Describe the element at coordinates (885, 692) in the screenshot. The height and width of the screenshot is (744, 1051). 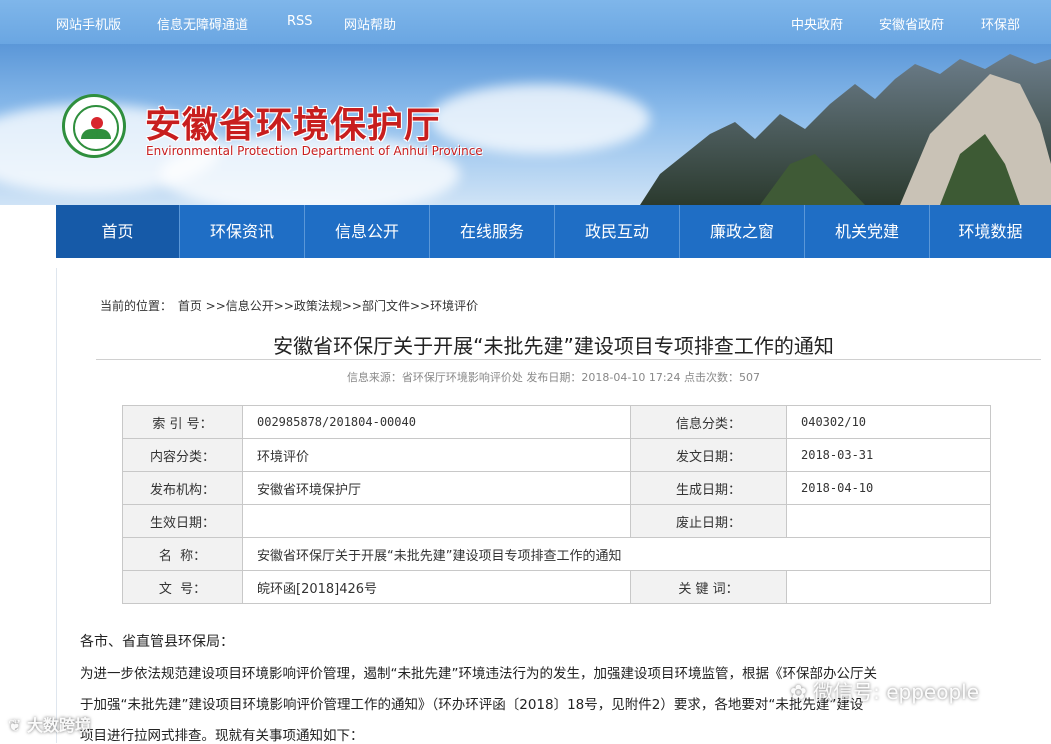
I see `right-watermark: ✿ 微信号: eppeople` at that location.